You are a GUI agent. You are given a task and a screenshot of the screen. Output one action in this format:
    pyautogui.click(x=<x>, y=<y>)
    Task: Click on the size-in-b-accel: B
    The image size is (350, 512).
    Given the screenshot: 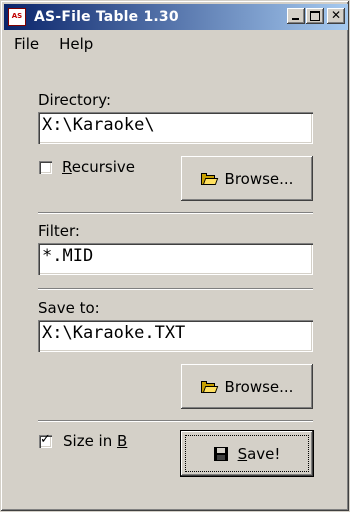 What is the action you would take?
    pyautogui.click(x=122, y=441)
    